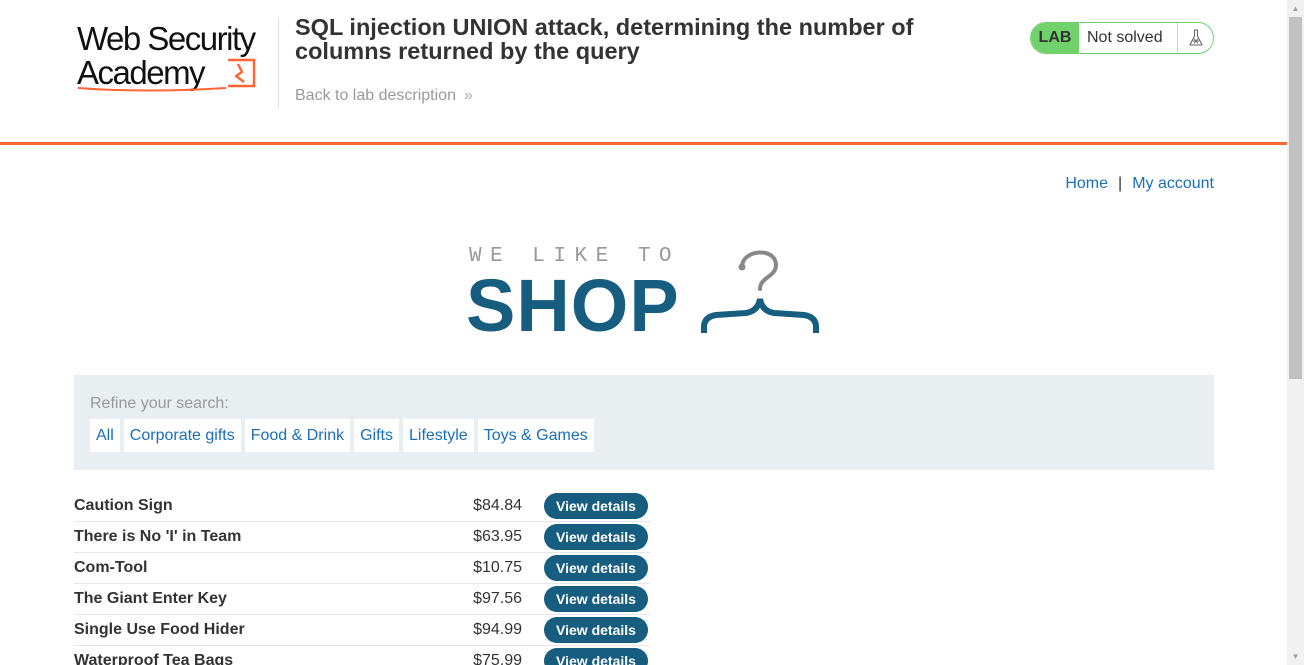  I want to click on double-chevron-right-icon: », so click(468, 95).